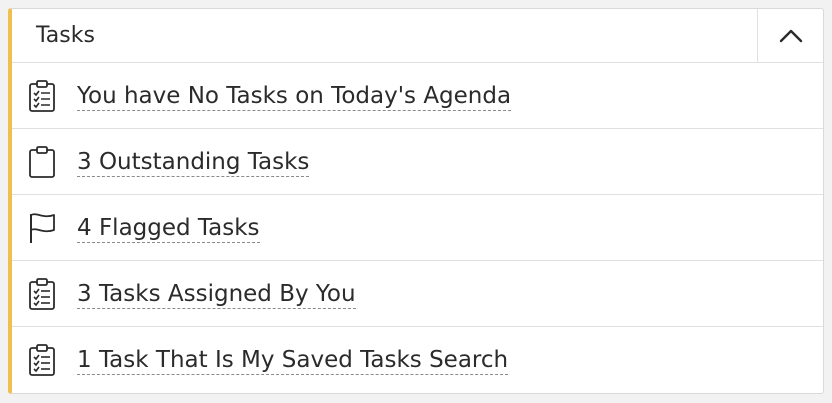  I want to click on task-link-flagged: 4 Flagged Tasks, so click(168, 228).